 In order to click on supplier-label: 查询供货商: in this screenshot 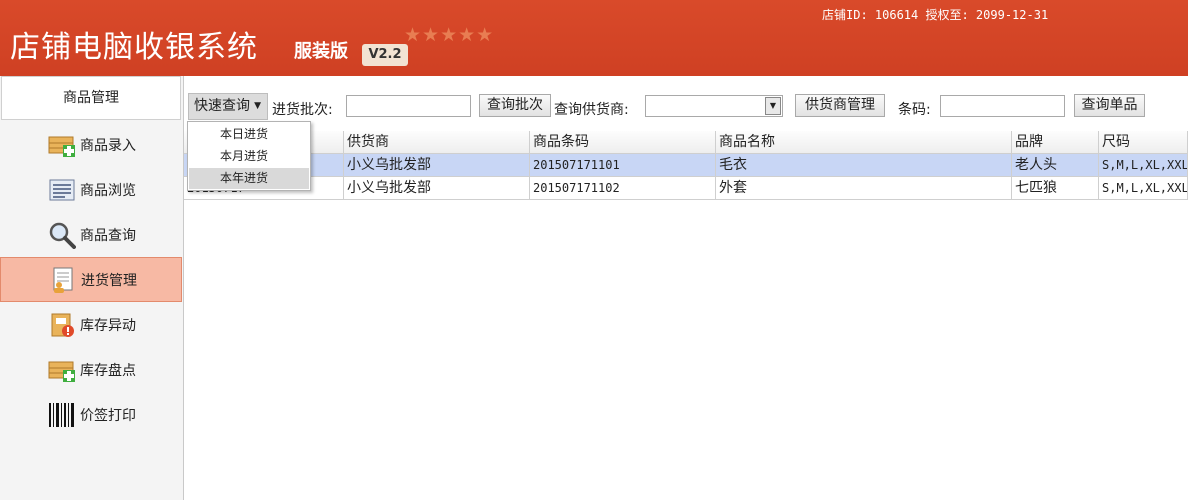, I will do `click(591, 110)`.